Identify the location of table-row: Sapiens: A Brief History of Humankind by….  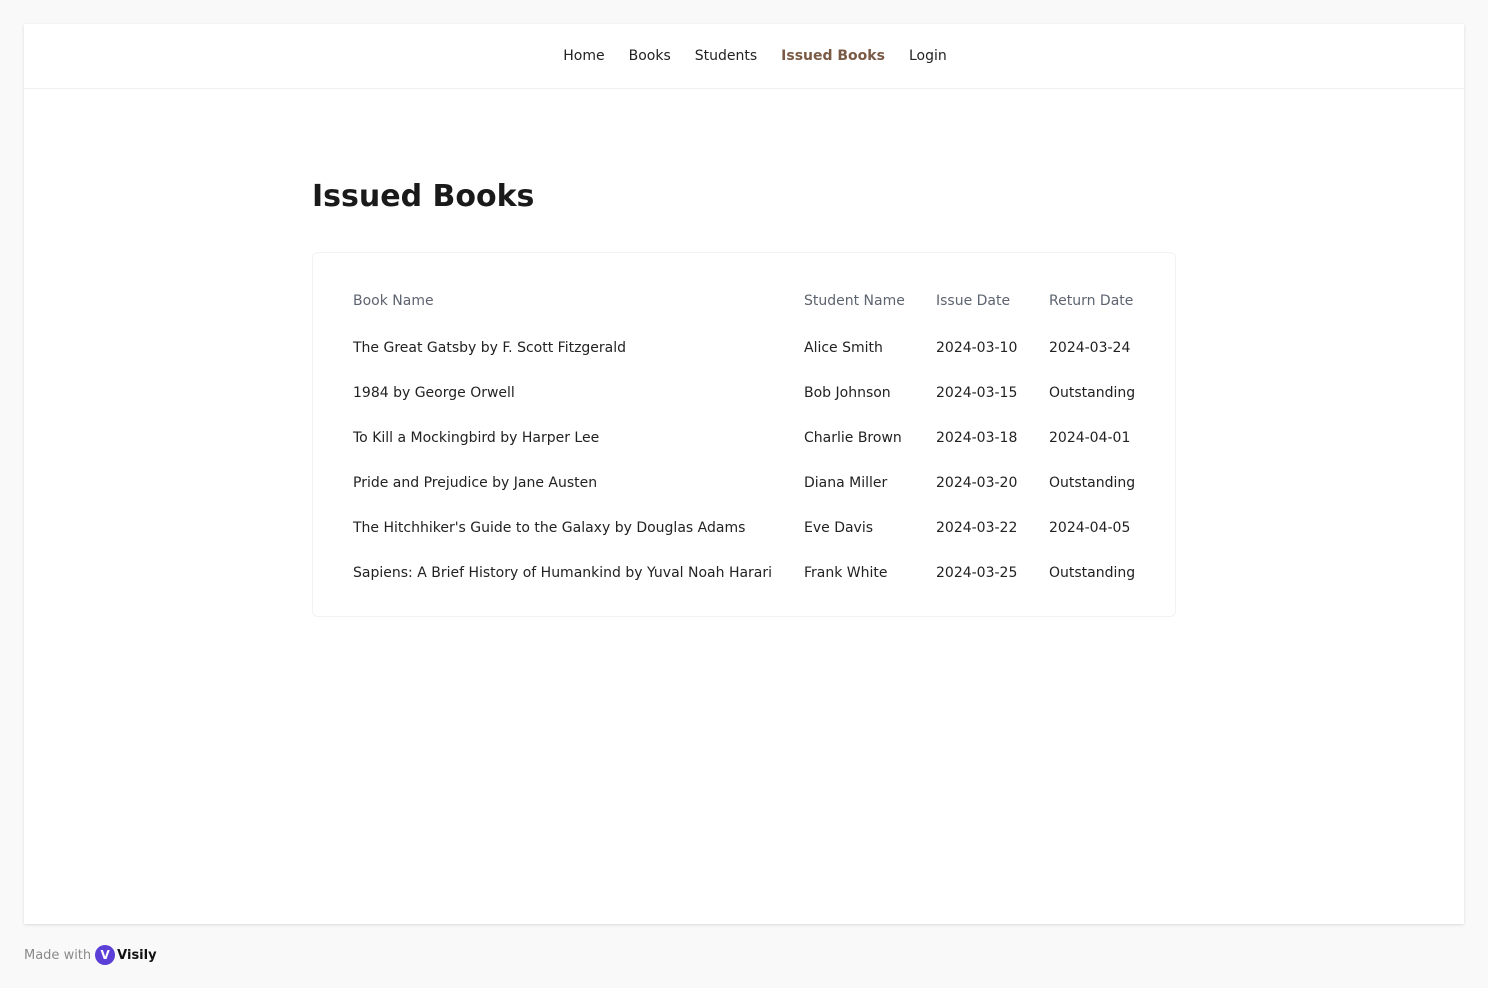
(751, 572).